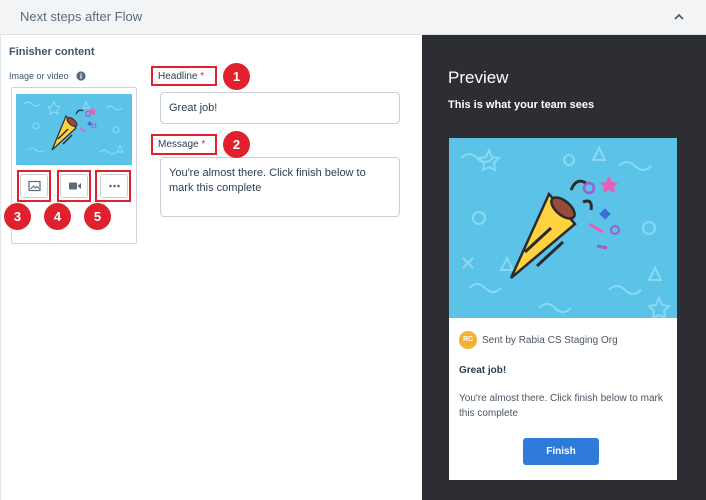 The height and width of the screenshot is (500, 706). Describe the element at coordinates (679, 17) in the screenshot. I see `chevron-up-icon` at that location.